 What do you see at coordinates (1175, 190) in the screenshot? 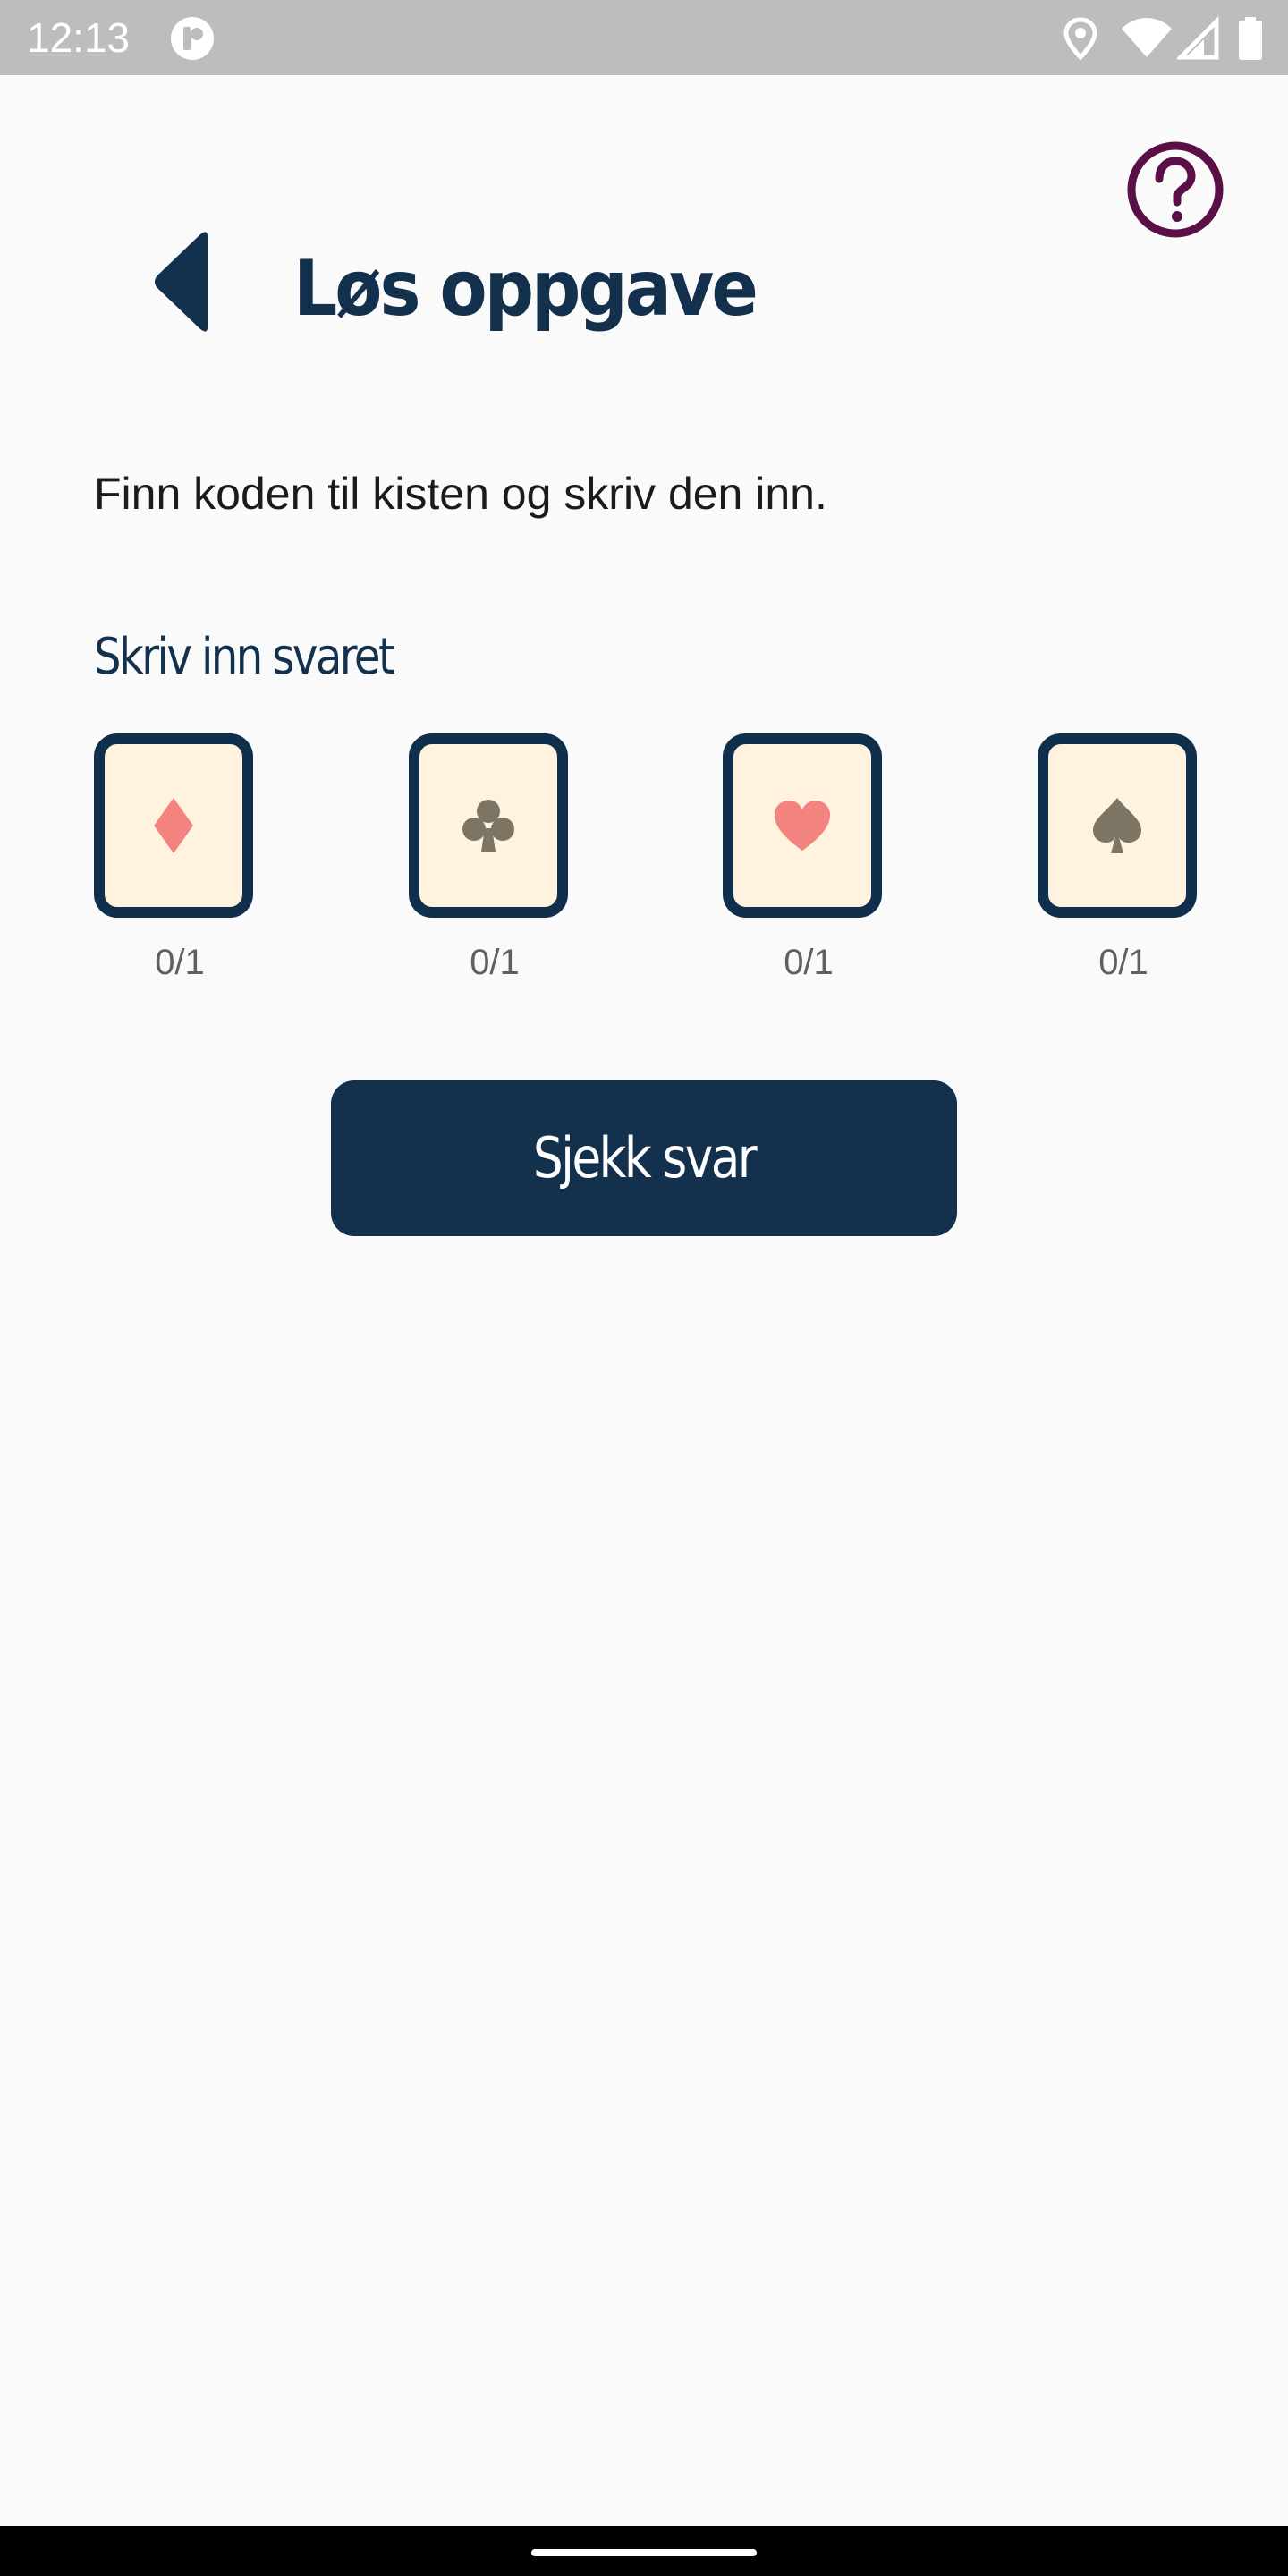
I see `help-question-icon` at bounding box center [1175, 190].